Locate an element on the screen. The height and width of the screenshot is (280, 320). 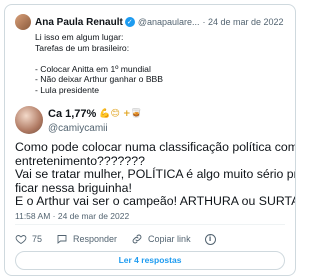
author-avatar is located at coordinates (29, 120).